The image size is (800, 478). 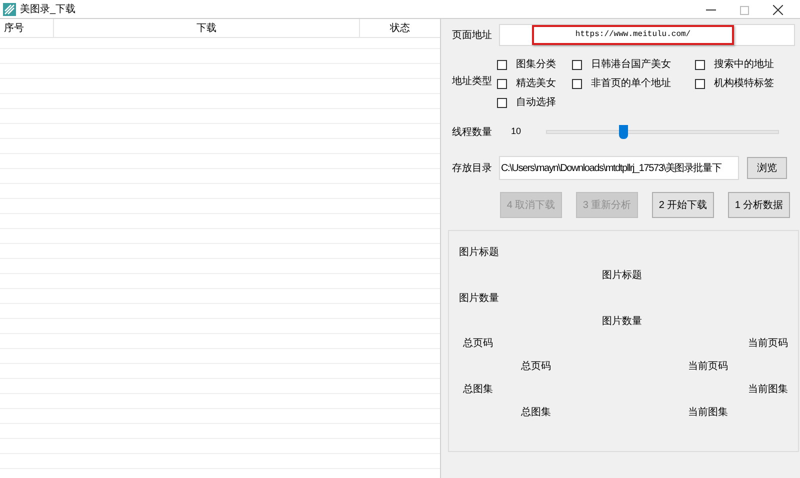 What do you see at coordinates (633, 35) in the screenshot?
I see `url-text: https://www.meitulu.com/` at bounding box center [633, 35].